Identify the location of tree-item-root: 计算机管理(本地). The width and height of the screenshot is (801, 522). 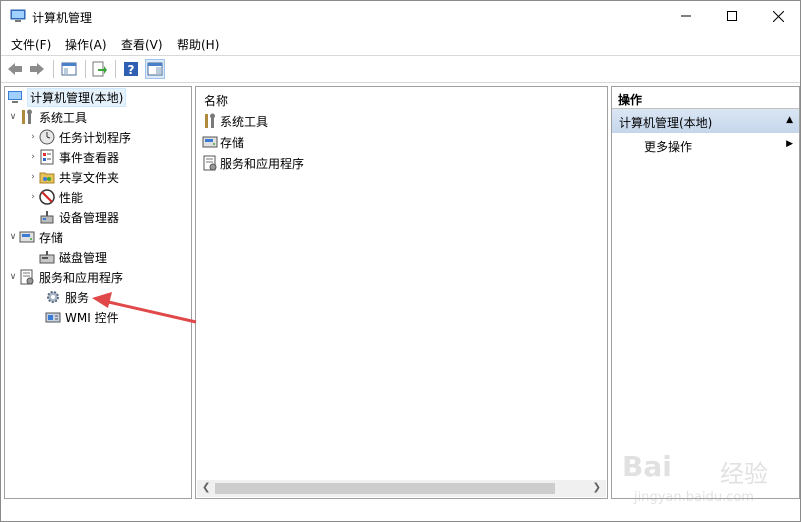
(67, 97).